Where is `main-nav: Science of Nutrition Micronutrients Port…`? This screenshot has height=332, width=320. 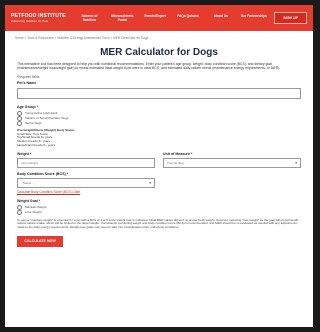 main-nav: Science of Nutrition Micronutrients Port… is located at coordinates (171, 18).